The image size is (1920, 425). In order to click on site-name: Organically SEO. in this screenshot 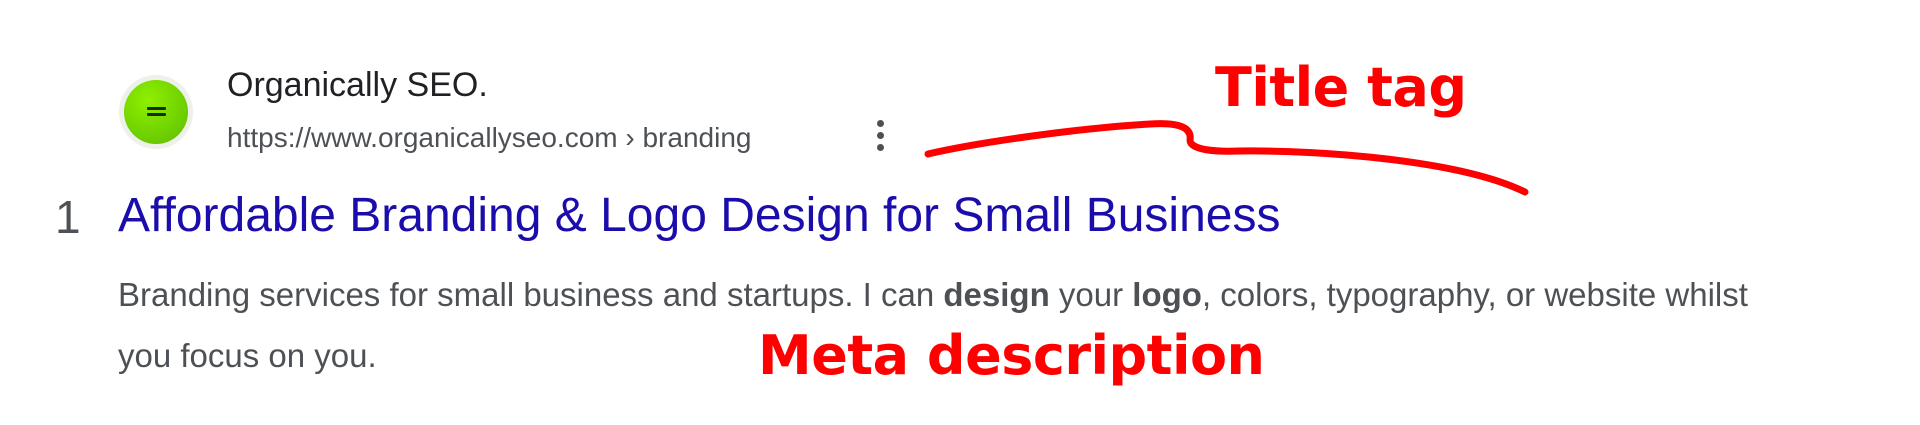, I will do `click(357, 85)`.